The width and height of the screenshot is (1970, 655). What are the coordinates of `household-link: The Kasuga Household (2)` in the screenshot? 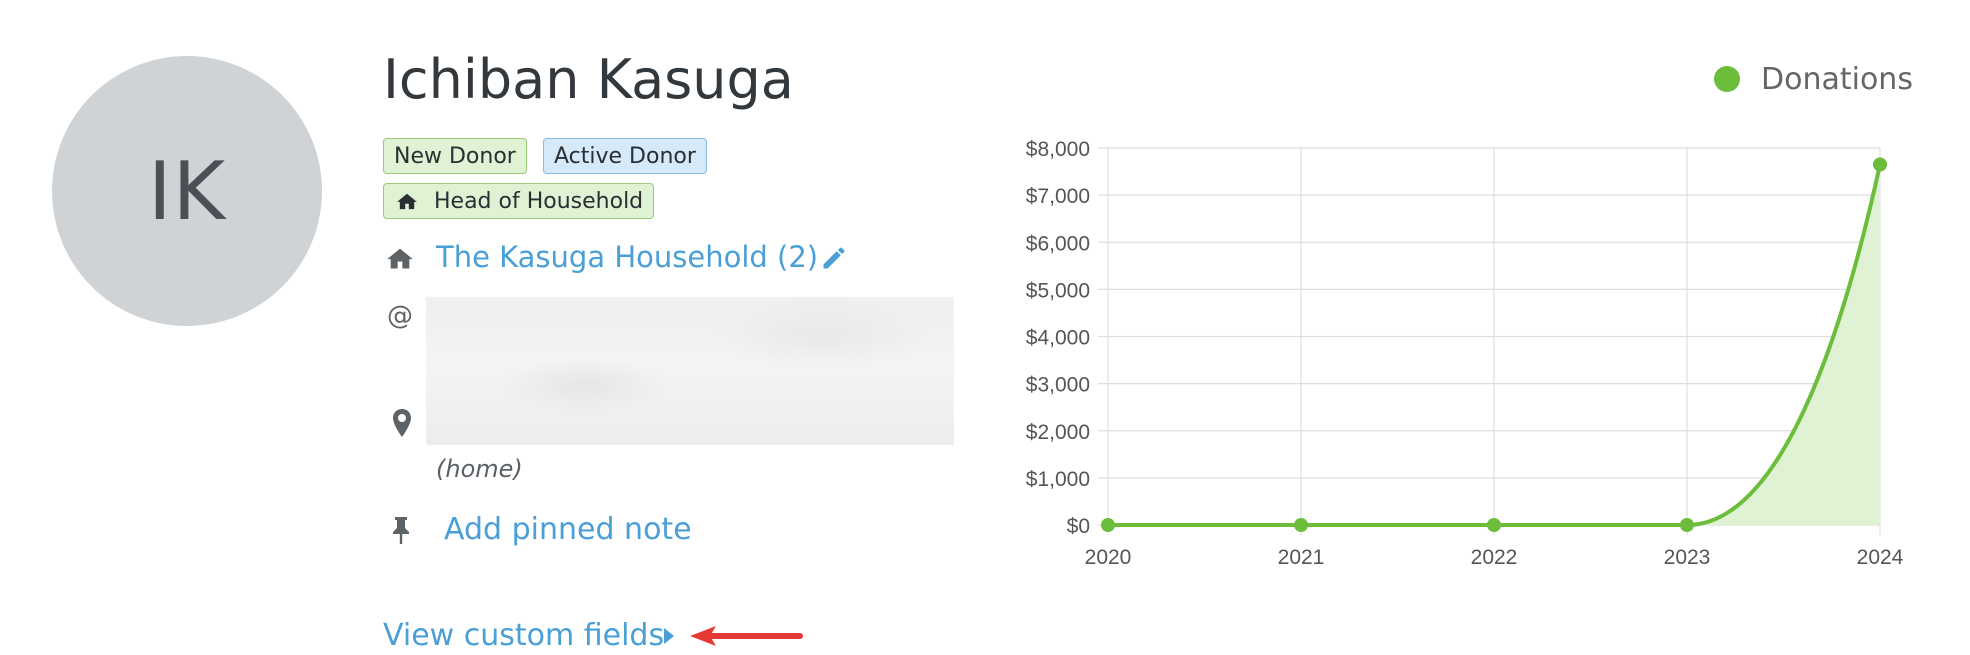 It's located at (627, 257).